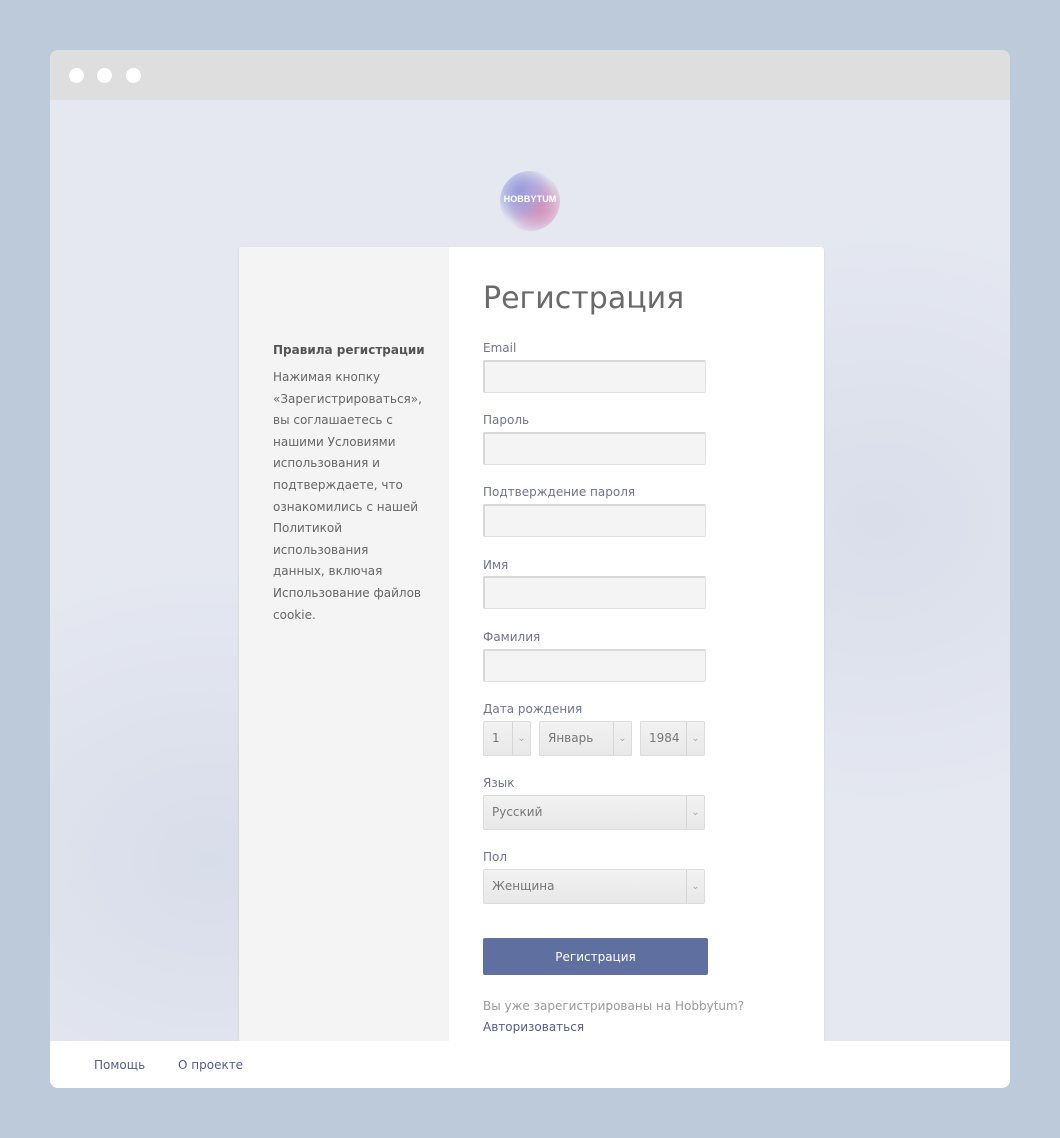  Describe the element at coordinates (571, 738) in the screenshot. I see `birth-month-value: Январь` at that location.